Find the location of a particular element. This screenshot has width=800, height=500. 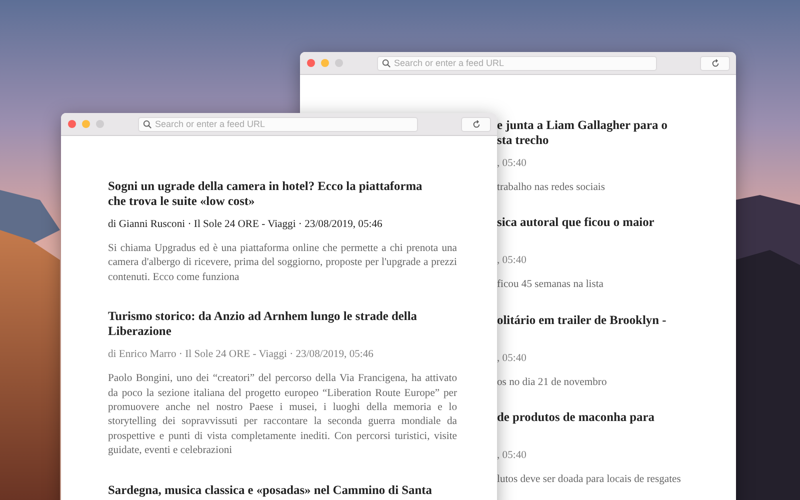

article-summary: trabalho nas redes sociais is located at coordinates (551, 188).